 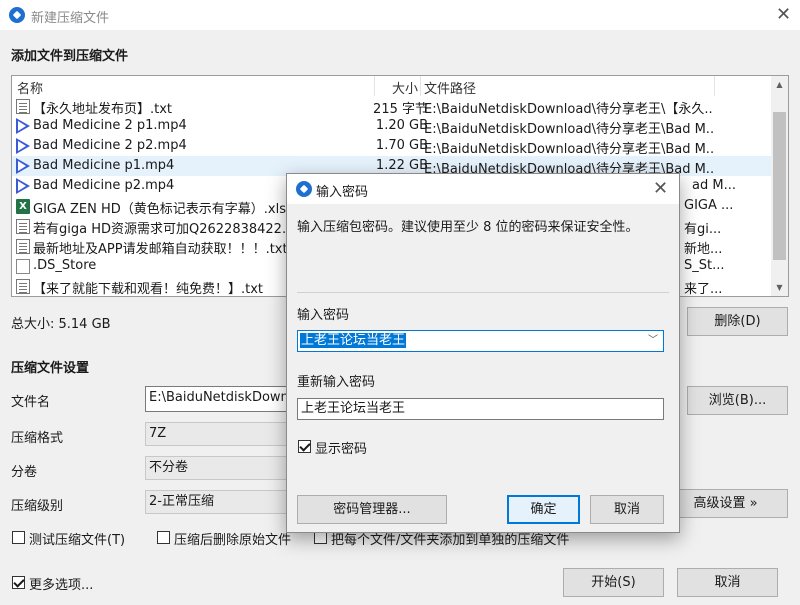 What do you see at coordinates (37, 506) in the screenshot?
I see `level-label: 压缩级别` at bounding box center [37, 506].